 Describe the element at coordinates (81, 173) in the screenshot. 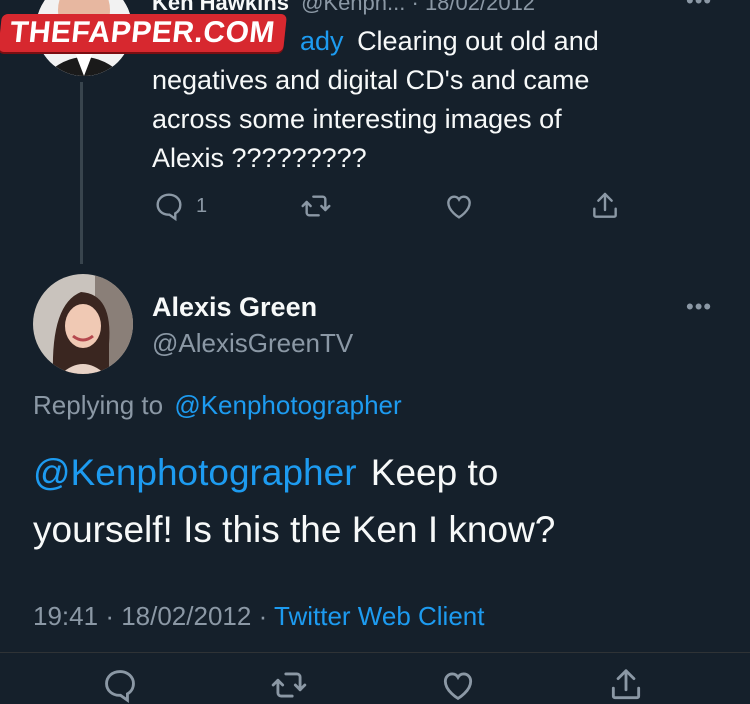

I see `thread-line` at that location.